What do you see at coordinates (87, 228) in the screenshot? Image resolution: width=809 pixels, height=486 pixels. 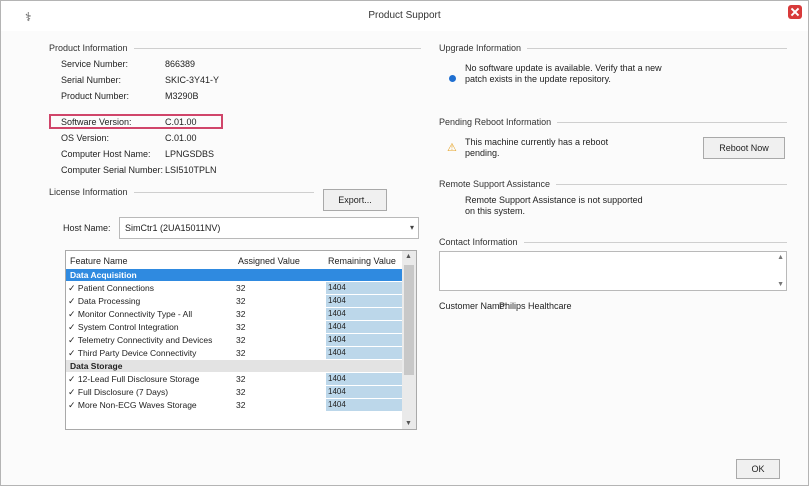 I see `host-name-label: Host Name:` at bounding box center [87, 228].